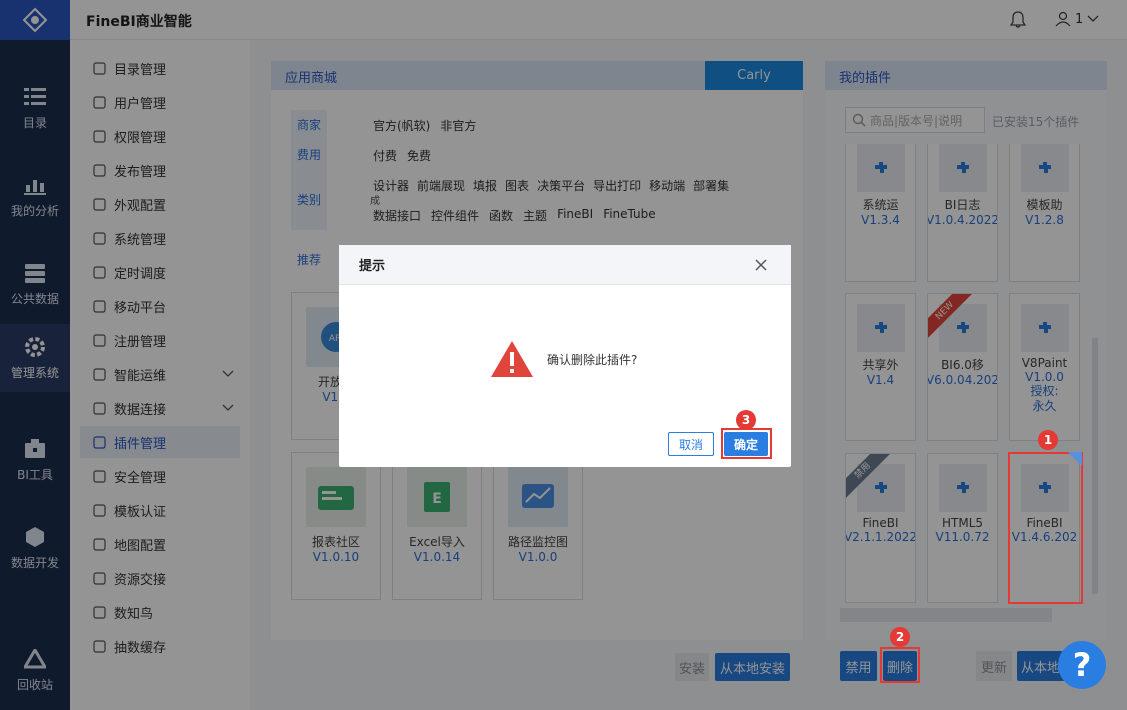  What do you see at coordinates (1048, 440) in the screenshot?
I see `marker-1: 1` at bounding box center [1048, 440].